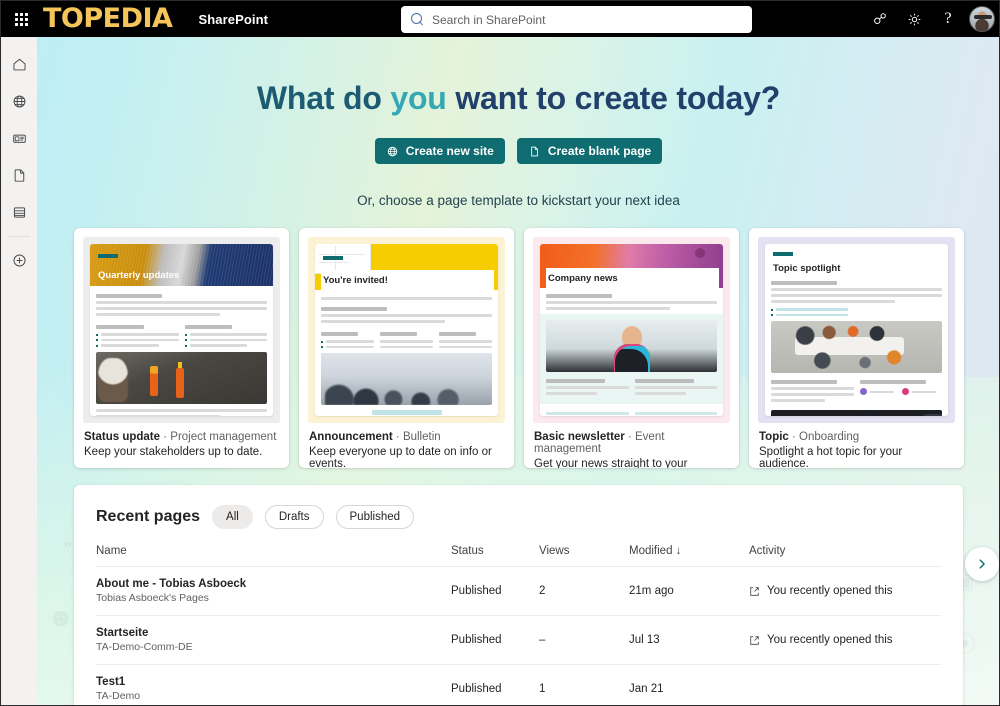 Image resolution: width=1000 pixels, height=706 pixels. What do you see at coordinates (181, 265) in the screenshot?
I see `preview-banner: Quarterly updates` at bounding box center [181, 265].